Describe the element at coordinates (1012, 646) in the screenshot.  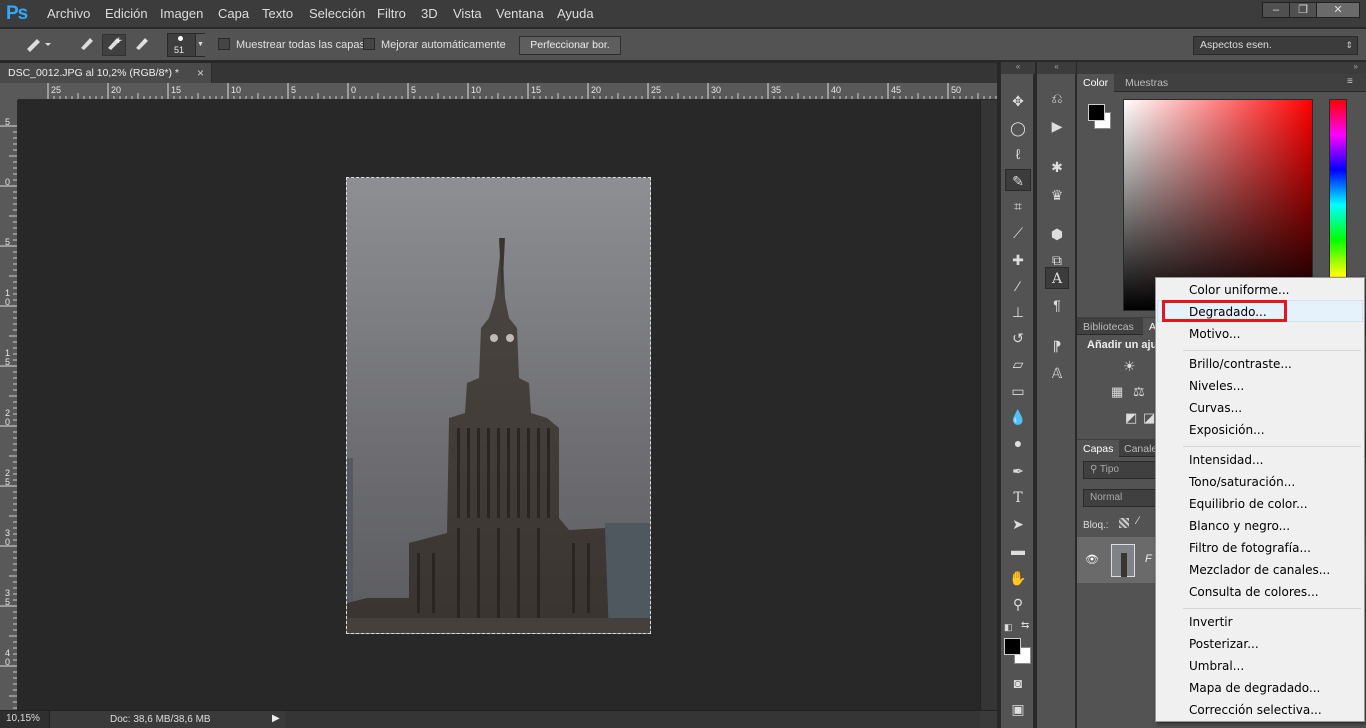
I see `foreground-color-swatch` at that location.